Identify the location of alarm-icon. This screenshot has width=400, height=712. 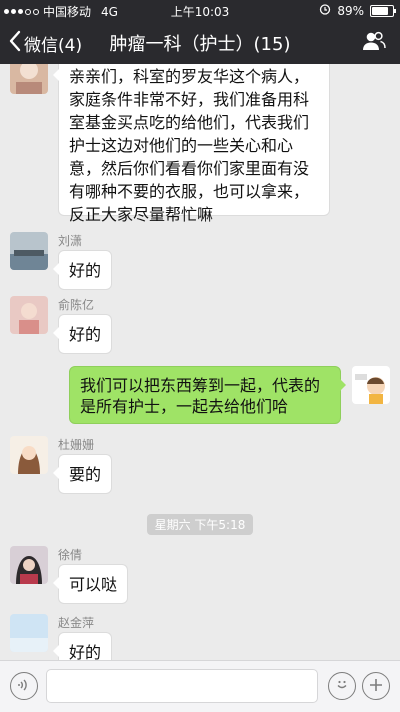
(325, 10).